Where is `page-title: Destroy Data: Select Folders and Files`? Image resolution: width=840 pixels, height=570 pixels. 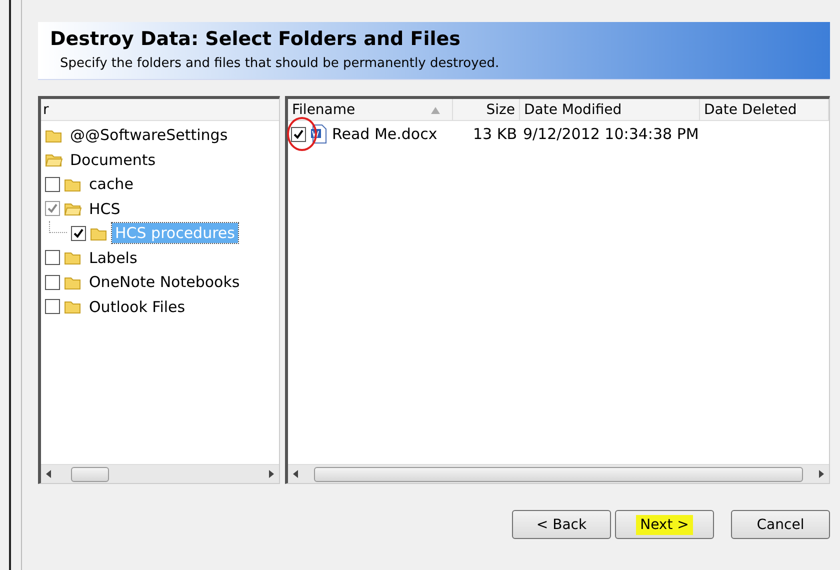 page-title: Destroy Data: Select Folders and Files is located at coordinates (255, 39).